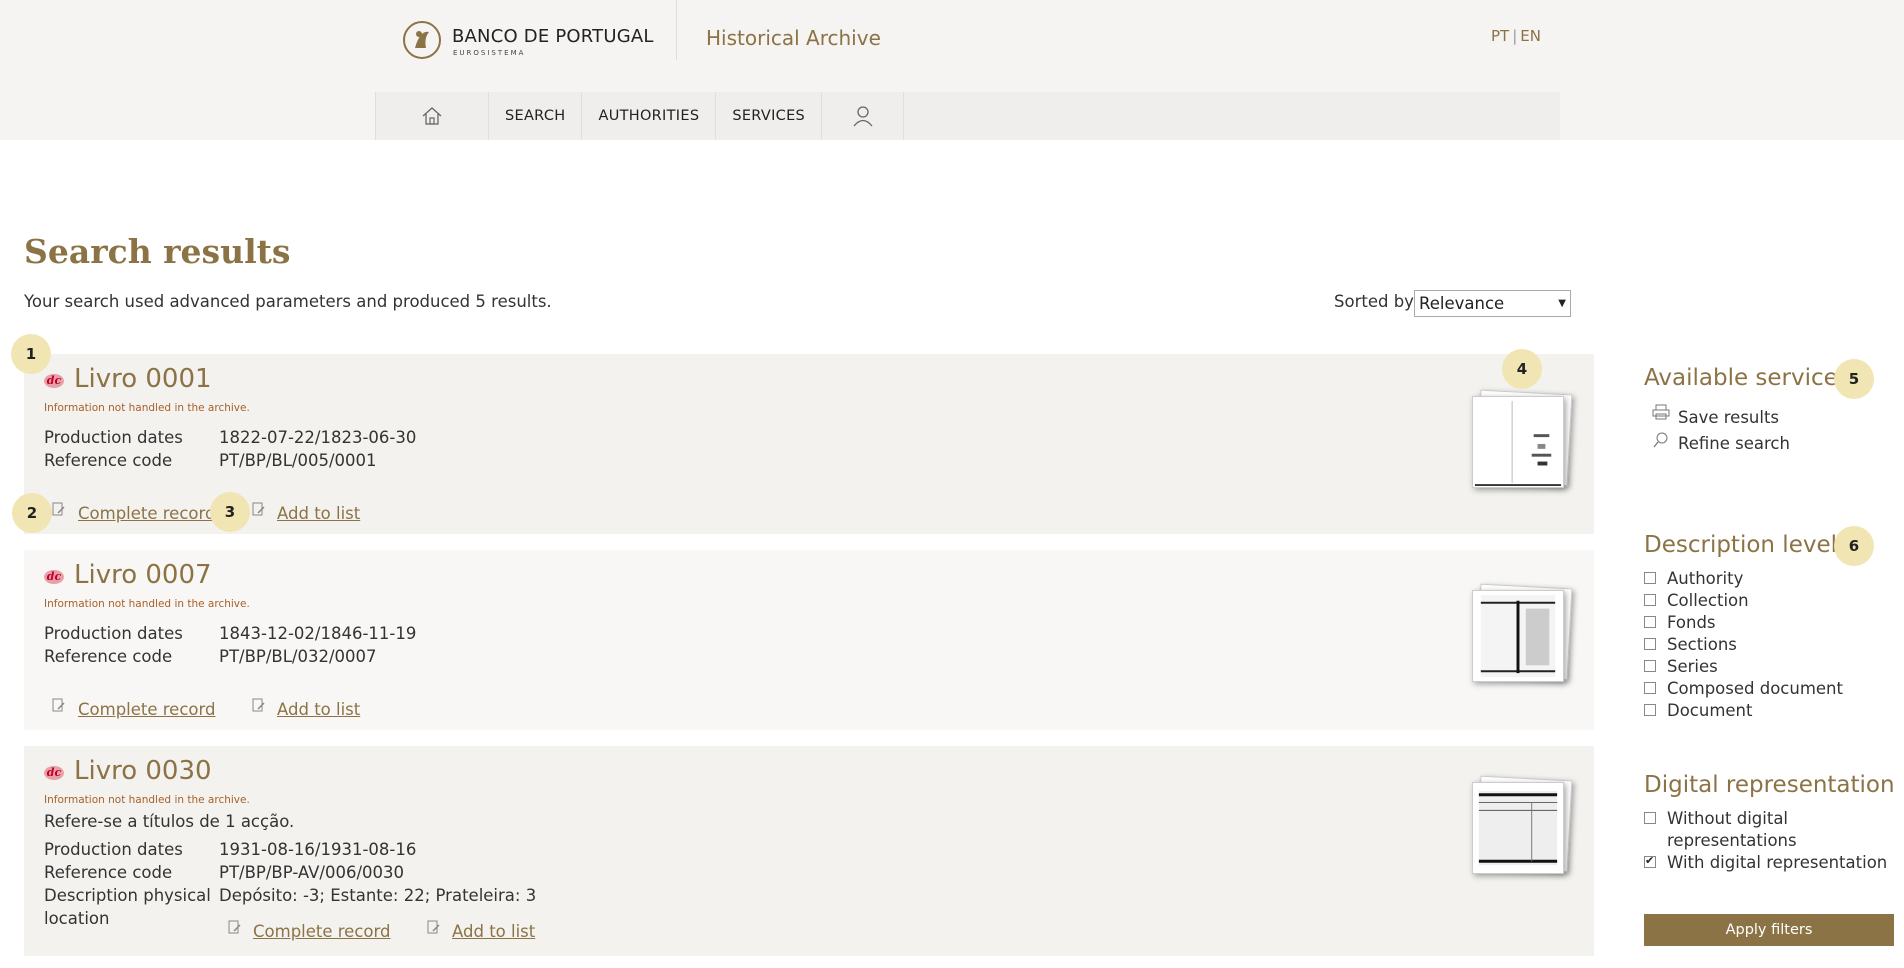 This screenshot has height=968, width=1904. What do you see at coordinates (298, 656) in the screenshot?
I see `field-value: PT/BP/BL/032/0007` at bounding box center [298, 656].